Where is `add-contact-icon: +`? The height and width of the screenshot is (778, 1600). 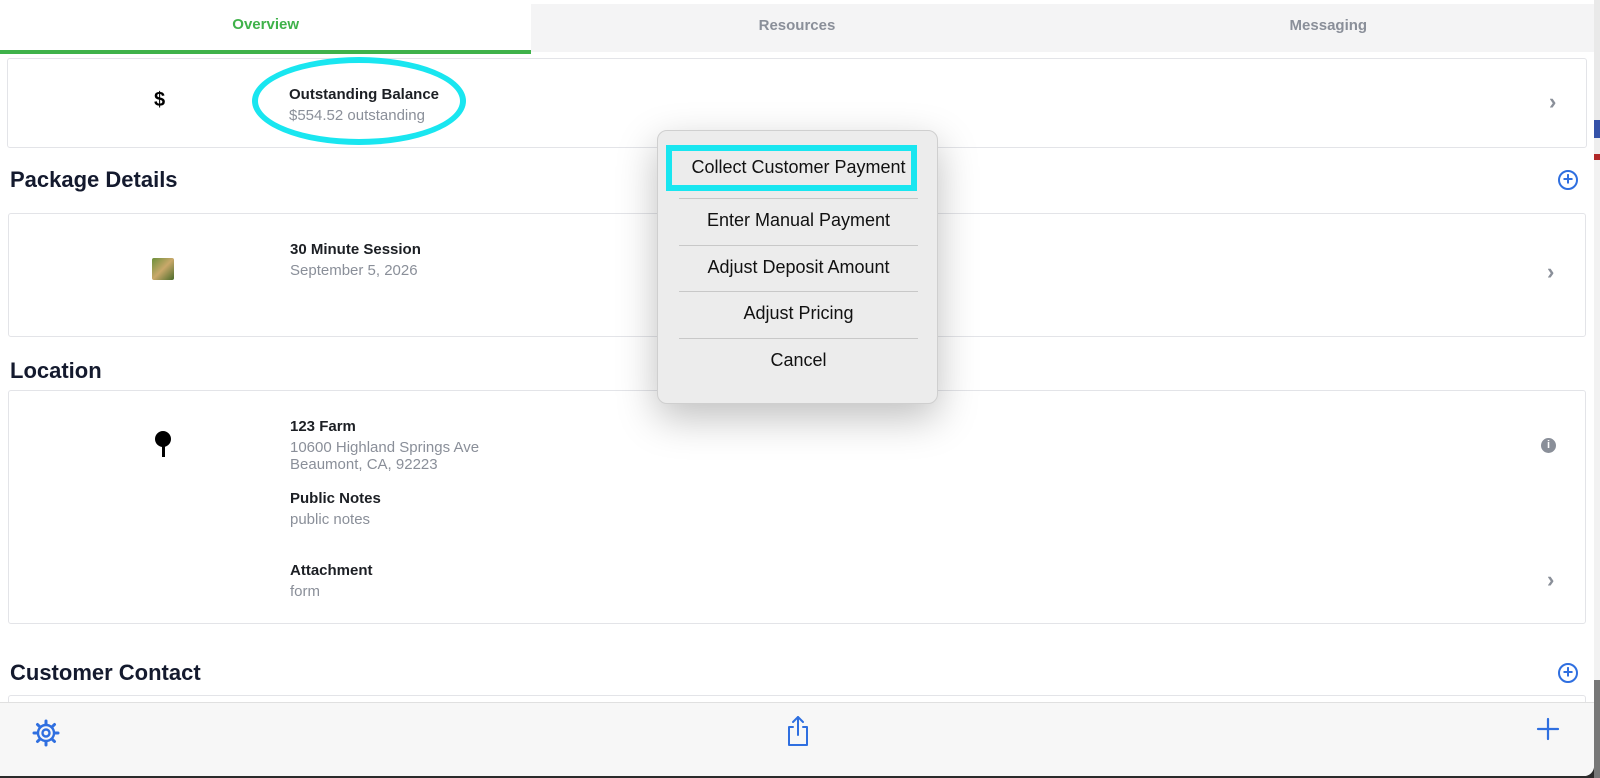
add-contact-icon: + is located at coordinates (1568, 673).